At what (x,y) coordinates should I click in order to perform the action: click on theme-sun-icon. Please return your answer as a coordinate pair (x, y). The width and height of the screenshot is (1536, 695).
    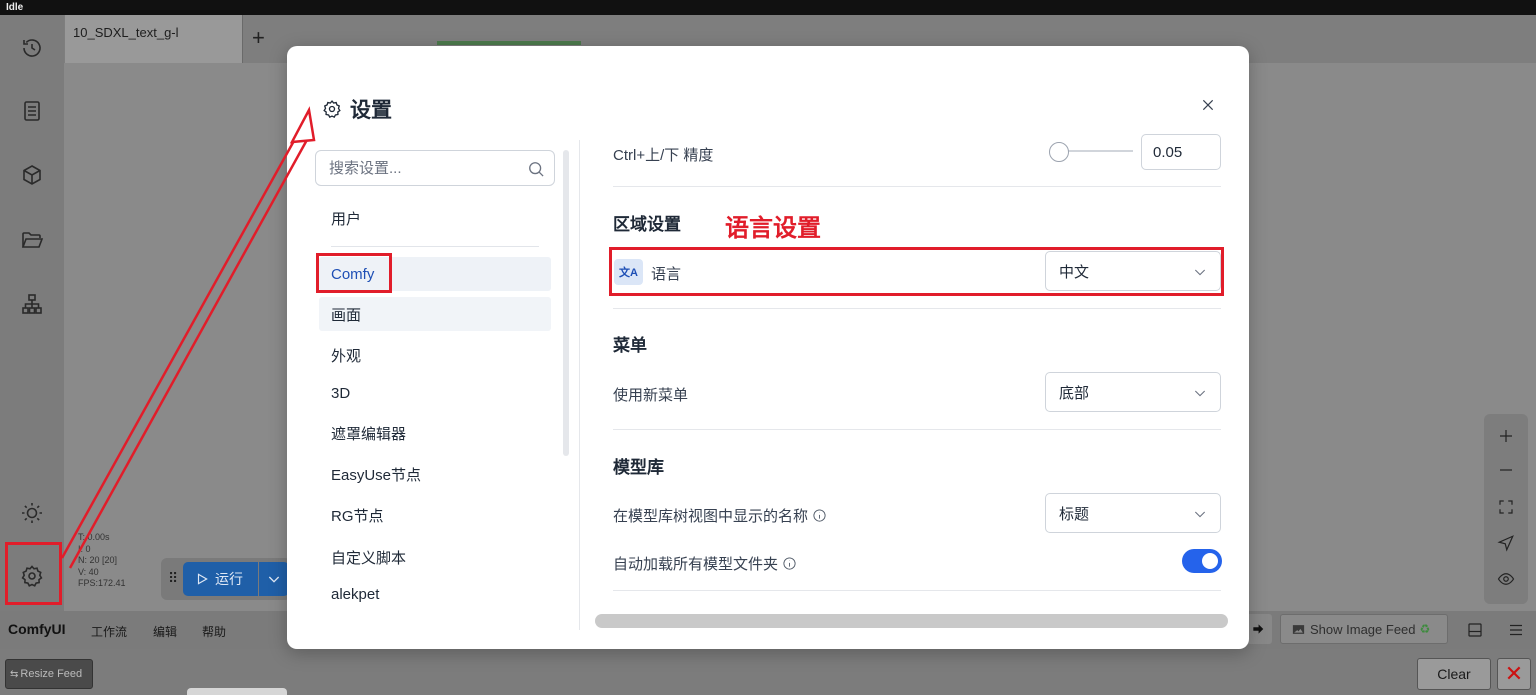
    Looking at the image, I should click on (32, 513).